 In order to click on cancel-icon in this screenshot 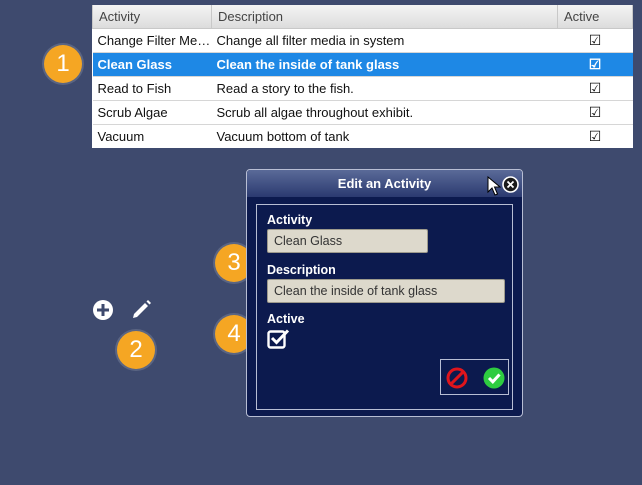, I will do `click(457, 378)`.